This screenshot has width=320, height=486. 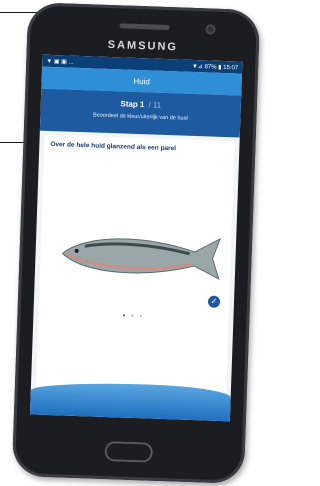 I want to click on status-right: ▼⊿ 87% ▮ 15:07, so click(x=215, y=67).